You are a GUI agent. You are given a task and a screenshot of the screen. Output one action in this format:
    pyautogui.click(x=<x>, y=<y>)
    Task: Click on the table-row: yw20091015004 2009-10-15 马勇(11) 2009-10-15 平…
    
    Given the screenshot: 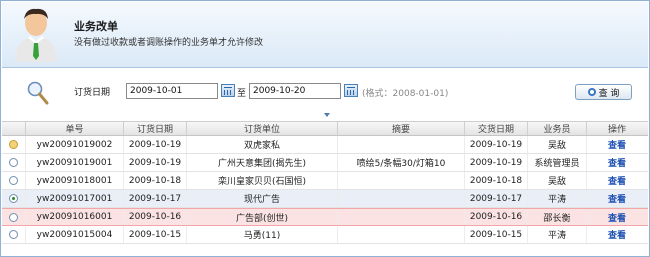 What is the action you would take?
    pyautogui.click(x=325, y=235)
    